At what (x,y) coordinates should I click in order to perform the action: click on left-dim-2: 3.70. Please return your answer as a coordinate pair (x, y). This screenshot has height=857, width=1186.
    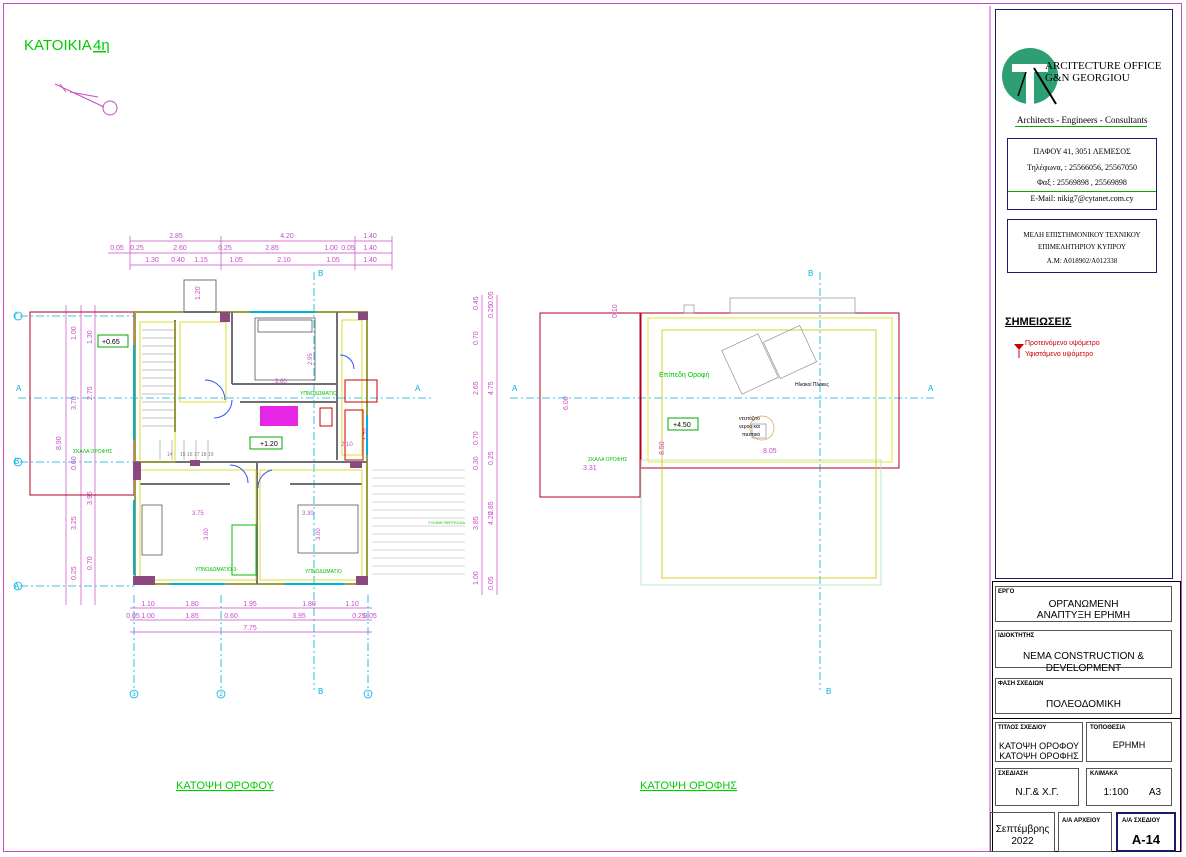
    Looking at the image, I should click on (74, 403).